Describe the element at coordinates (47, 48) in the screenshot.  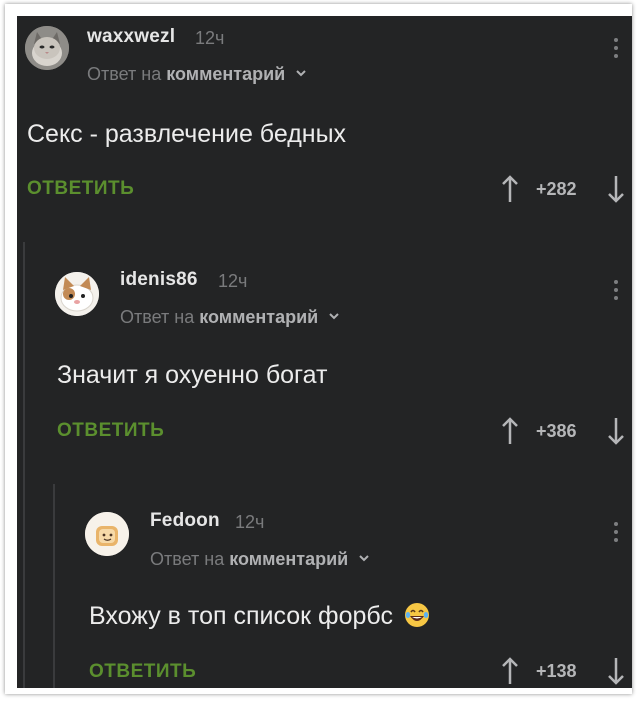
I see `cat-avatar` at that location.